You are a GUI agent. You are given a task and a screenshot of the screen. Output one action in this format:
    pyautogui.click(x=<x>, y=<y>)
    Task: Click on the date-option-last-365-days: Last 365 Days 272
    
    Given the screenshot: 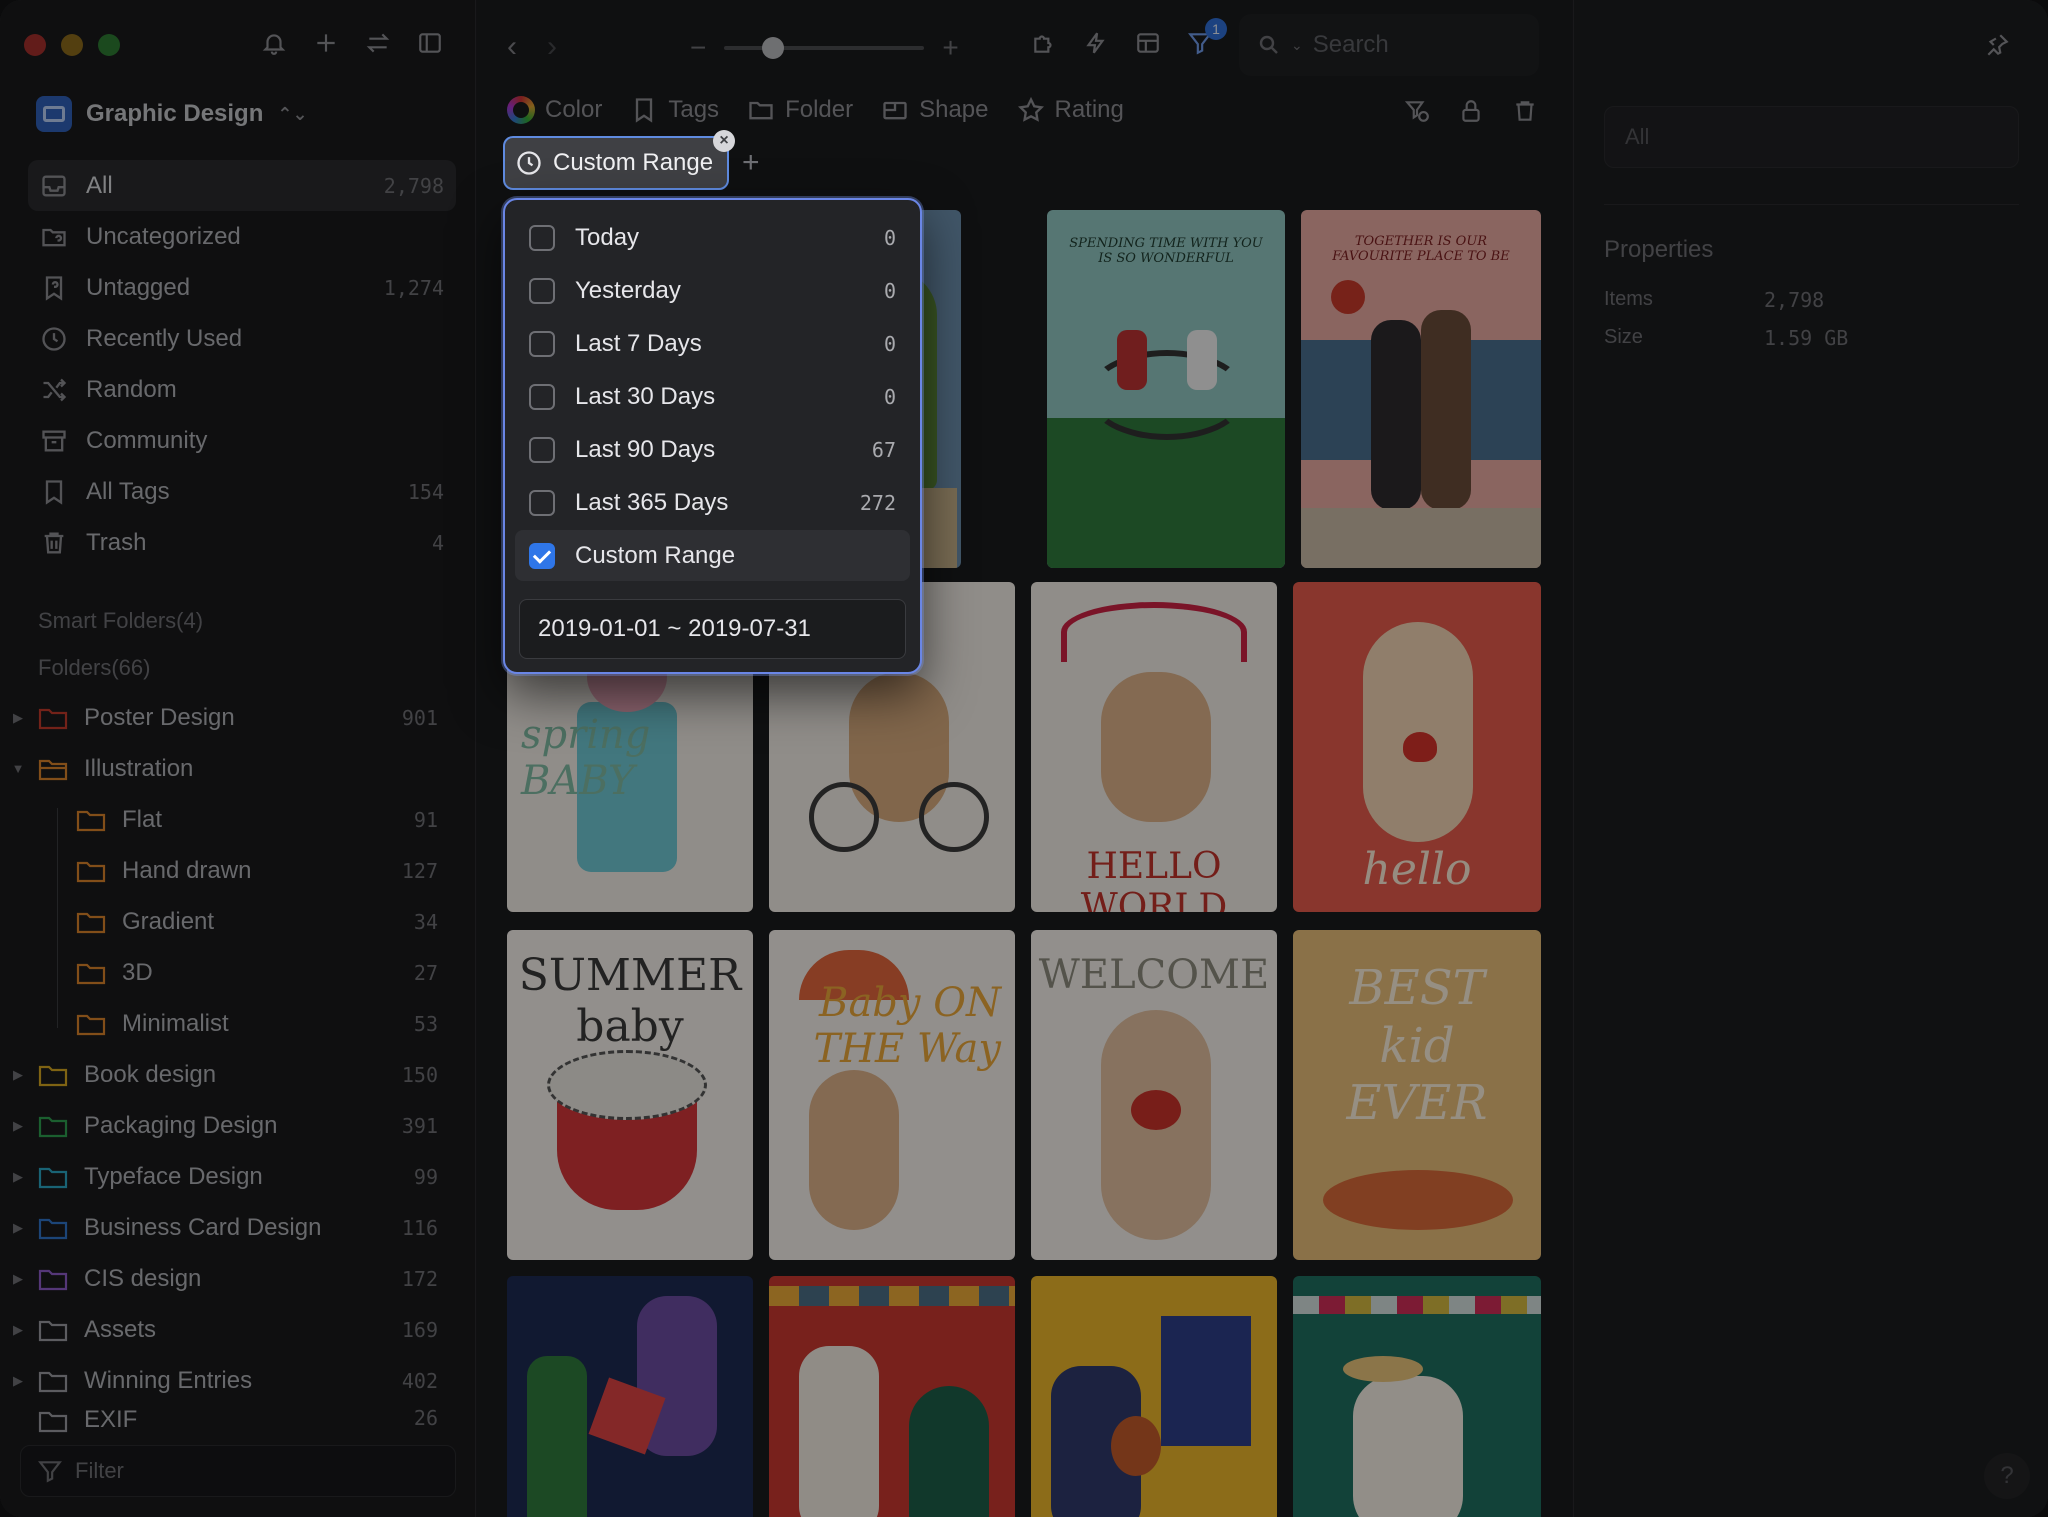 What is the action you would take?
    pyautogui.click(x=712, y=502)
    